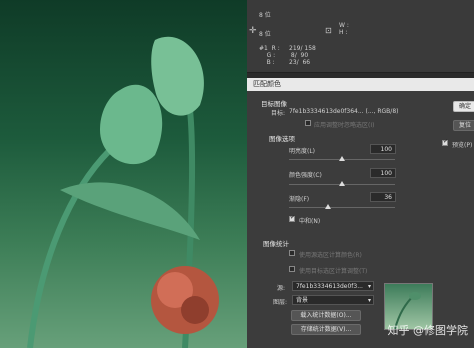  I want to click on ignore-selection-checkbox, so click(308, 123).